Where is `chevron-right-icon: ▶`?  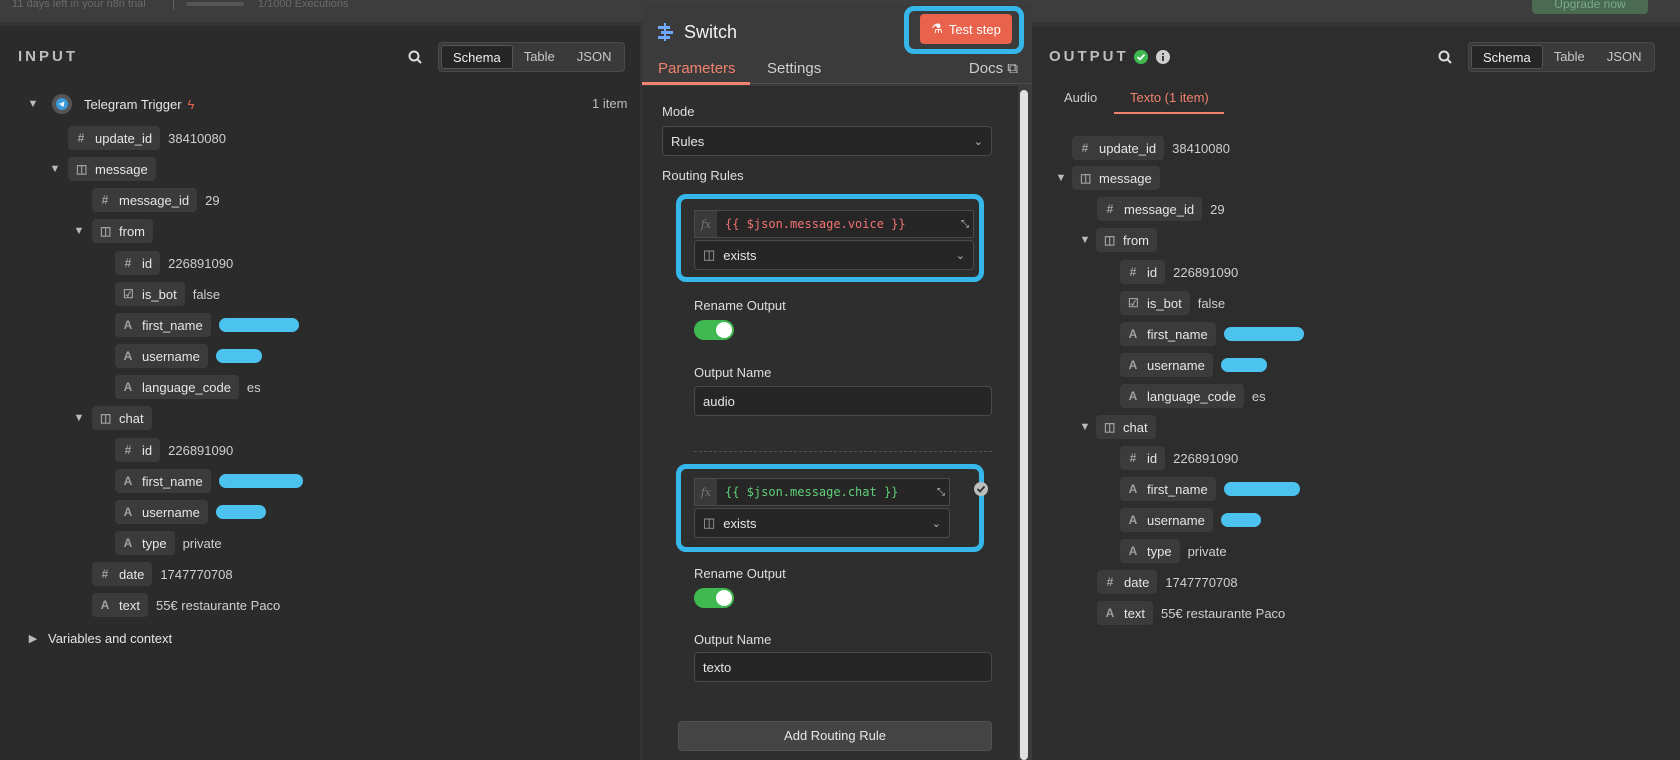 chevron-right-icon: ▶ is located at coordinates (33, 638).